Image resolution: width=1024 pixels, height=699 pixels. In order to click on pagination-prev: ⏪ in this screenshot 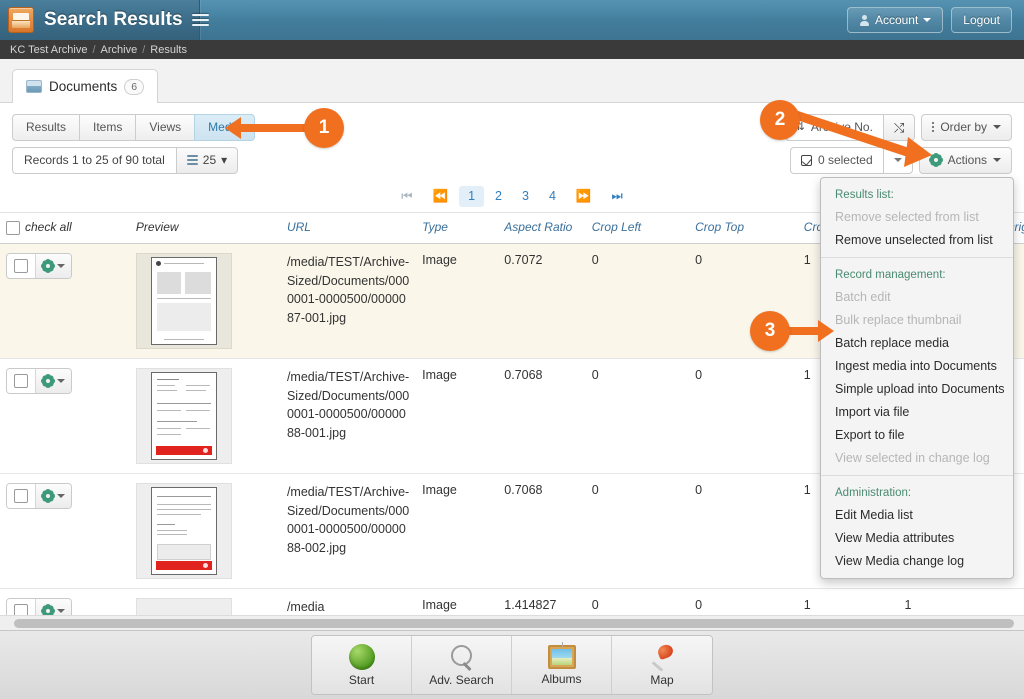, I will do `click(441, 196)`.